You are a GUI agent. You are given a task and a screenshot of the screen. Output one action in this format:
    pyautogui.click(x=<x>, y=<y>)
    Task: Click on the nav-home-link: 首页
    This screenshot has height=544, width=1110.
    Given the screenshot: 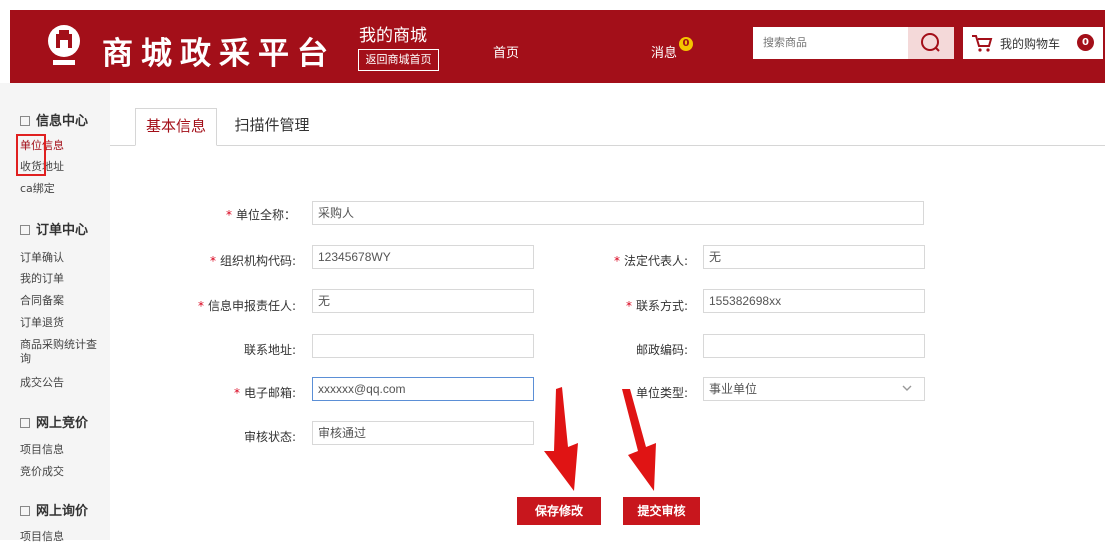 What is the action you would take?
    pyautogui.click(x=506, y=51)
    